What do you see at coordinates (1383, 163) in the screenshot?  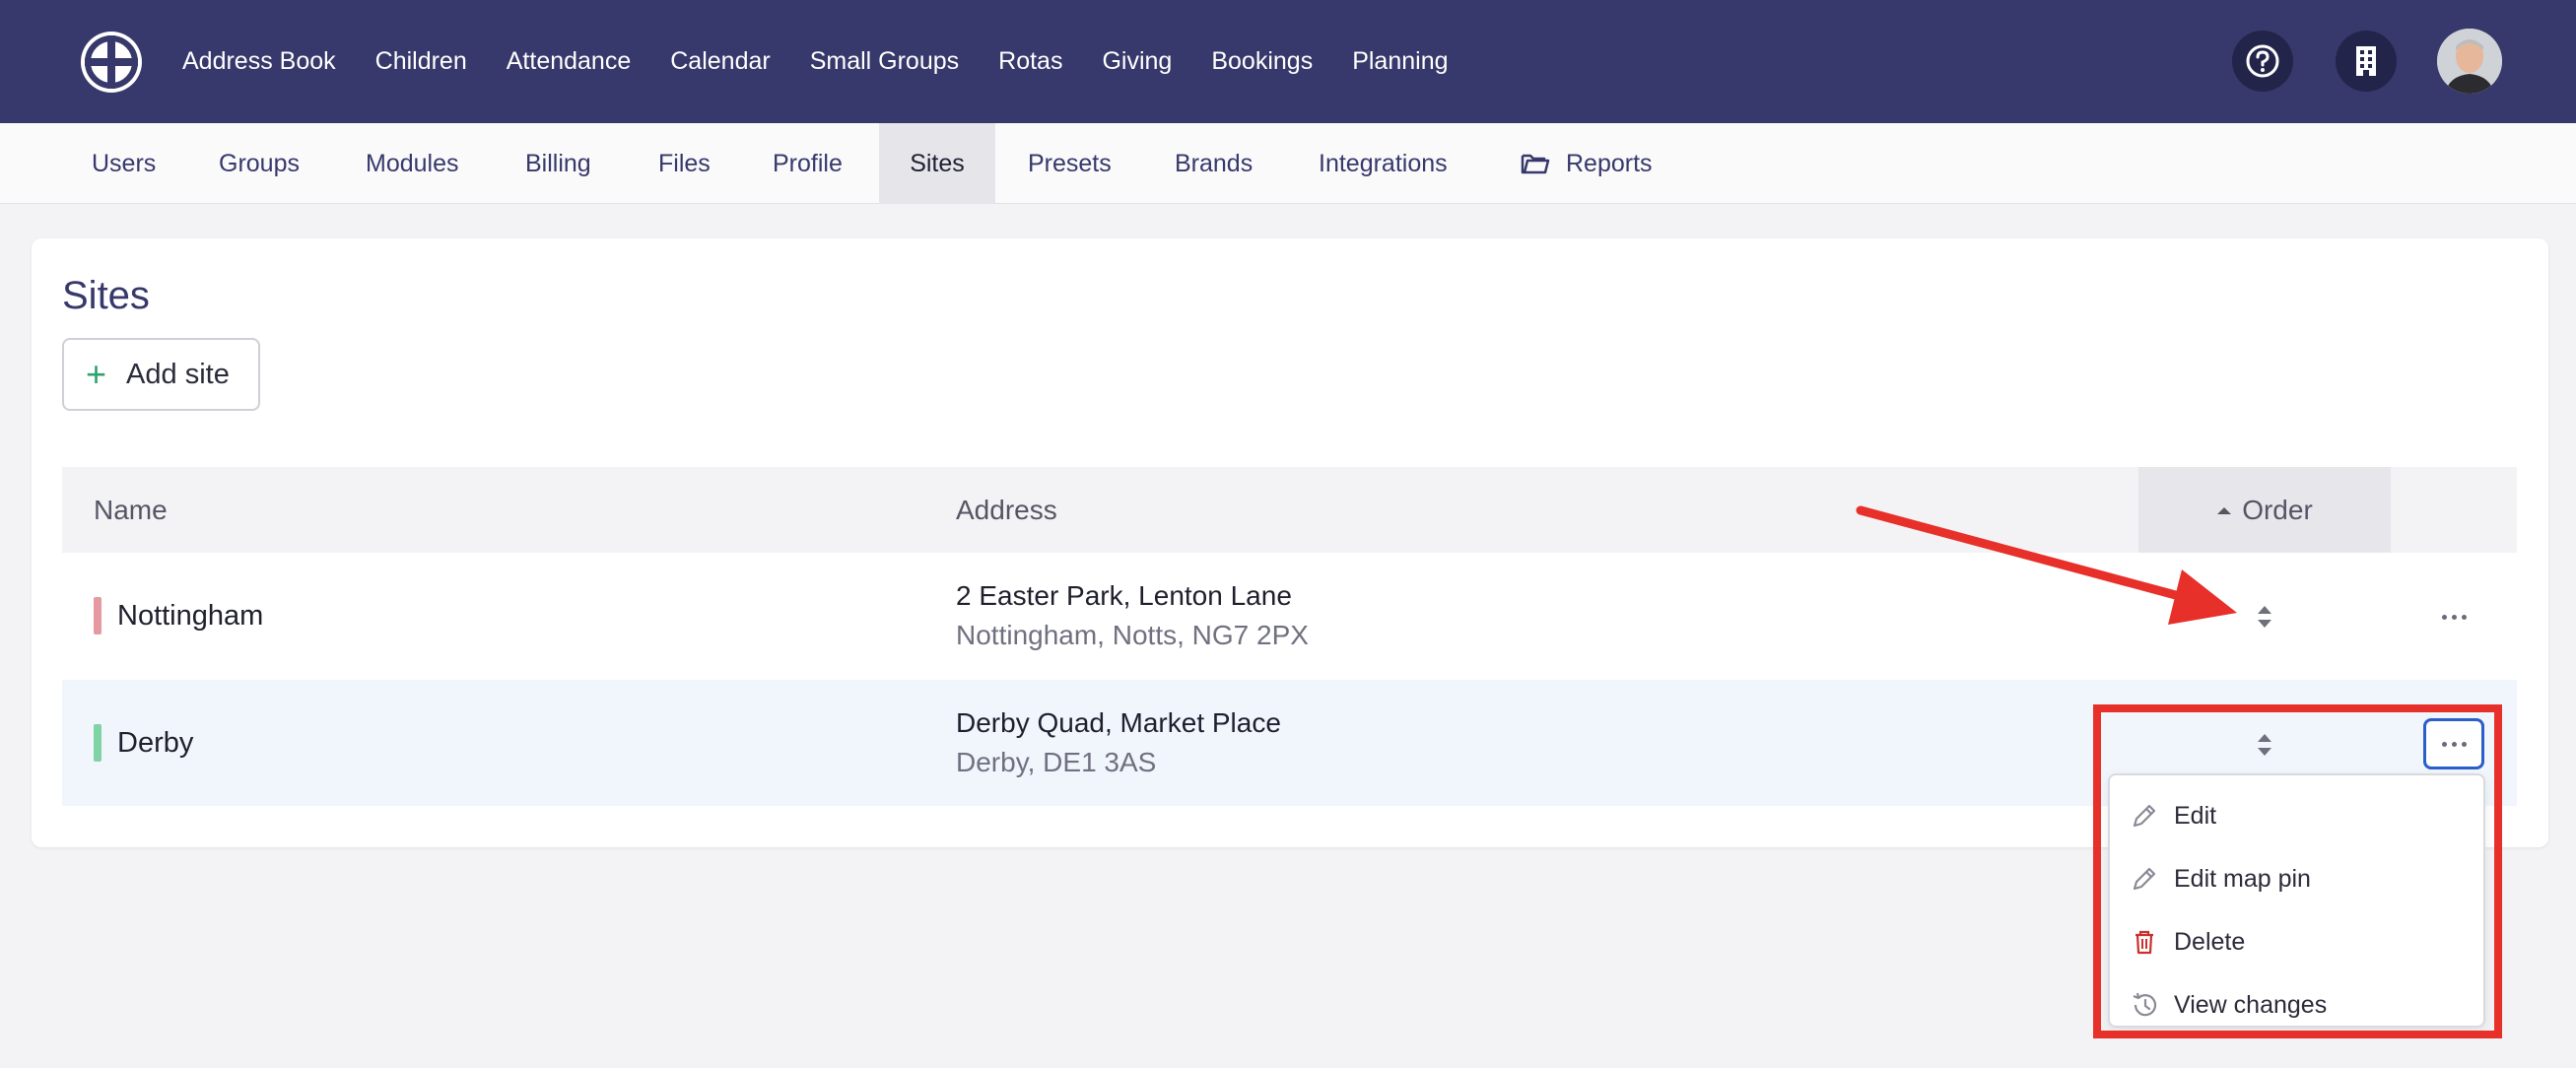 I see `tab-integrations: Integrations` at bounding box center [1383, 163].